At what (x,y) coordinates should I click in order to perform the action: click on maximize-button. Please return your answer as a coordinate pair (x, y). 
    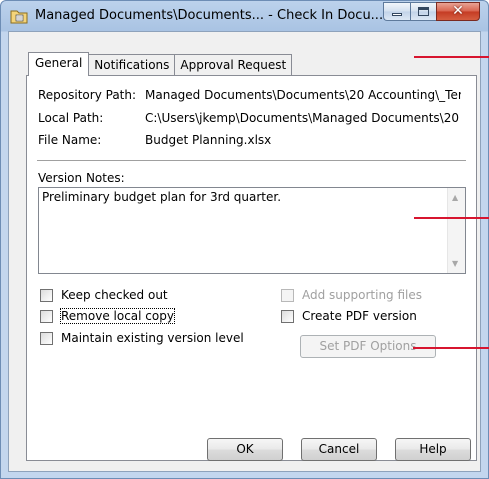
    Looking at the image, I should click on (423, 11).